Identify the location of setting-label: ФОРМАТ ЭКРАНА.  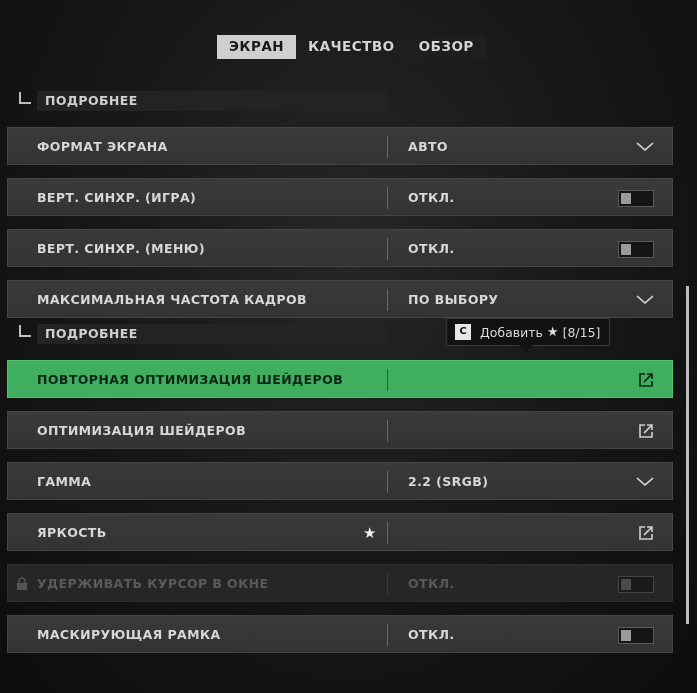
(102, 146).